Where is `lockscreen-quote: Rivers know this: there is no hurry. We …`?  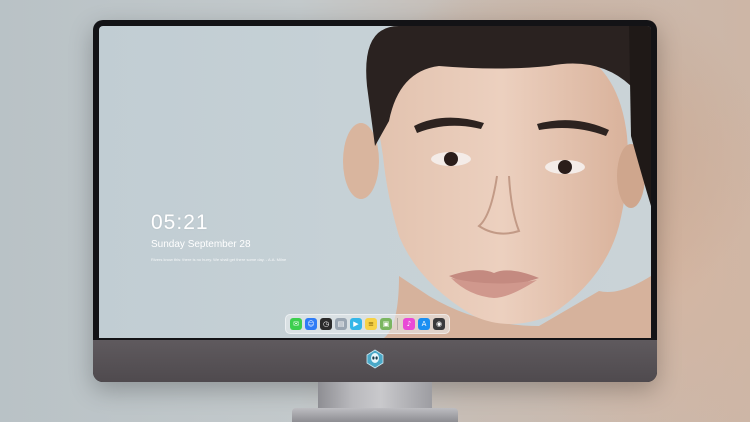
lockscreen-quote: Rivers know this: there is no hurry. We … is located at coordinates (219, 259).